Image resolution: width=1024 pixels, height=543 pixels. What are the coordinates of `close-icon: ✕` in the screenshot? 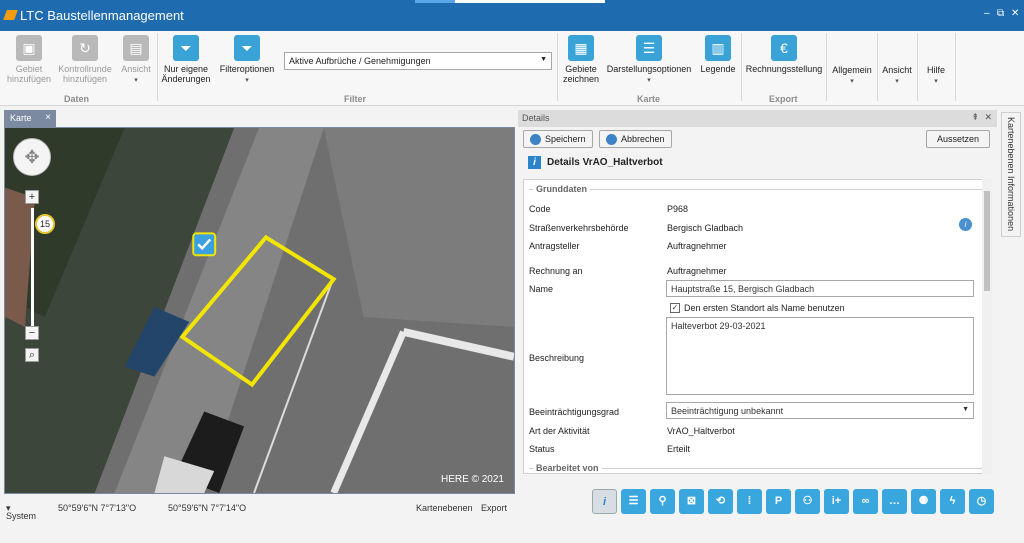 It's located at (988, 117).